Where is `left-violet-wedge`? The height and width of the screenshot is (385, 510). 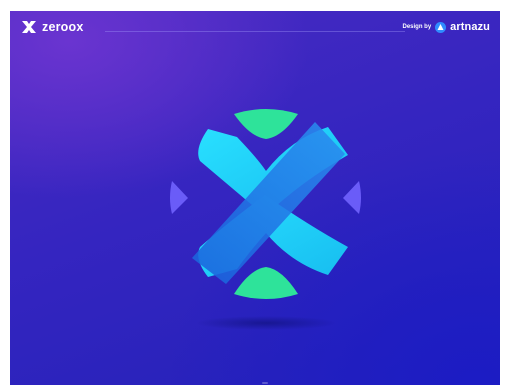
left-violet-wedge is located at coordinates (179, 197).